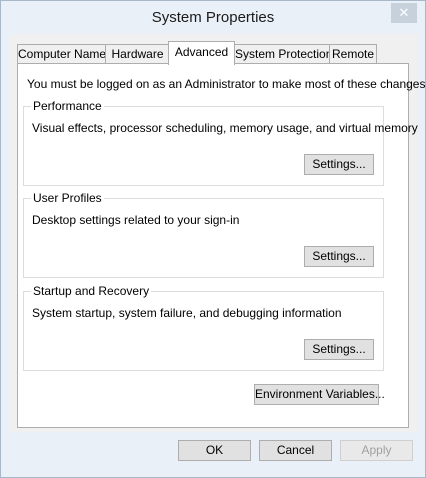  I want to click on performance-group-label: Performance, so click(67, 106).